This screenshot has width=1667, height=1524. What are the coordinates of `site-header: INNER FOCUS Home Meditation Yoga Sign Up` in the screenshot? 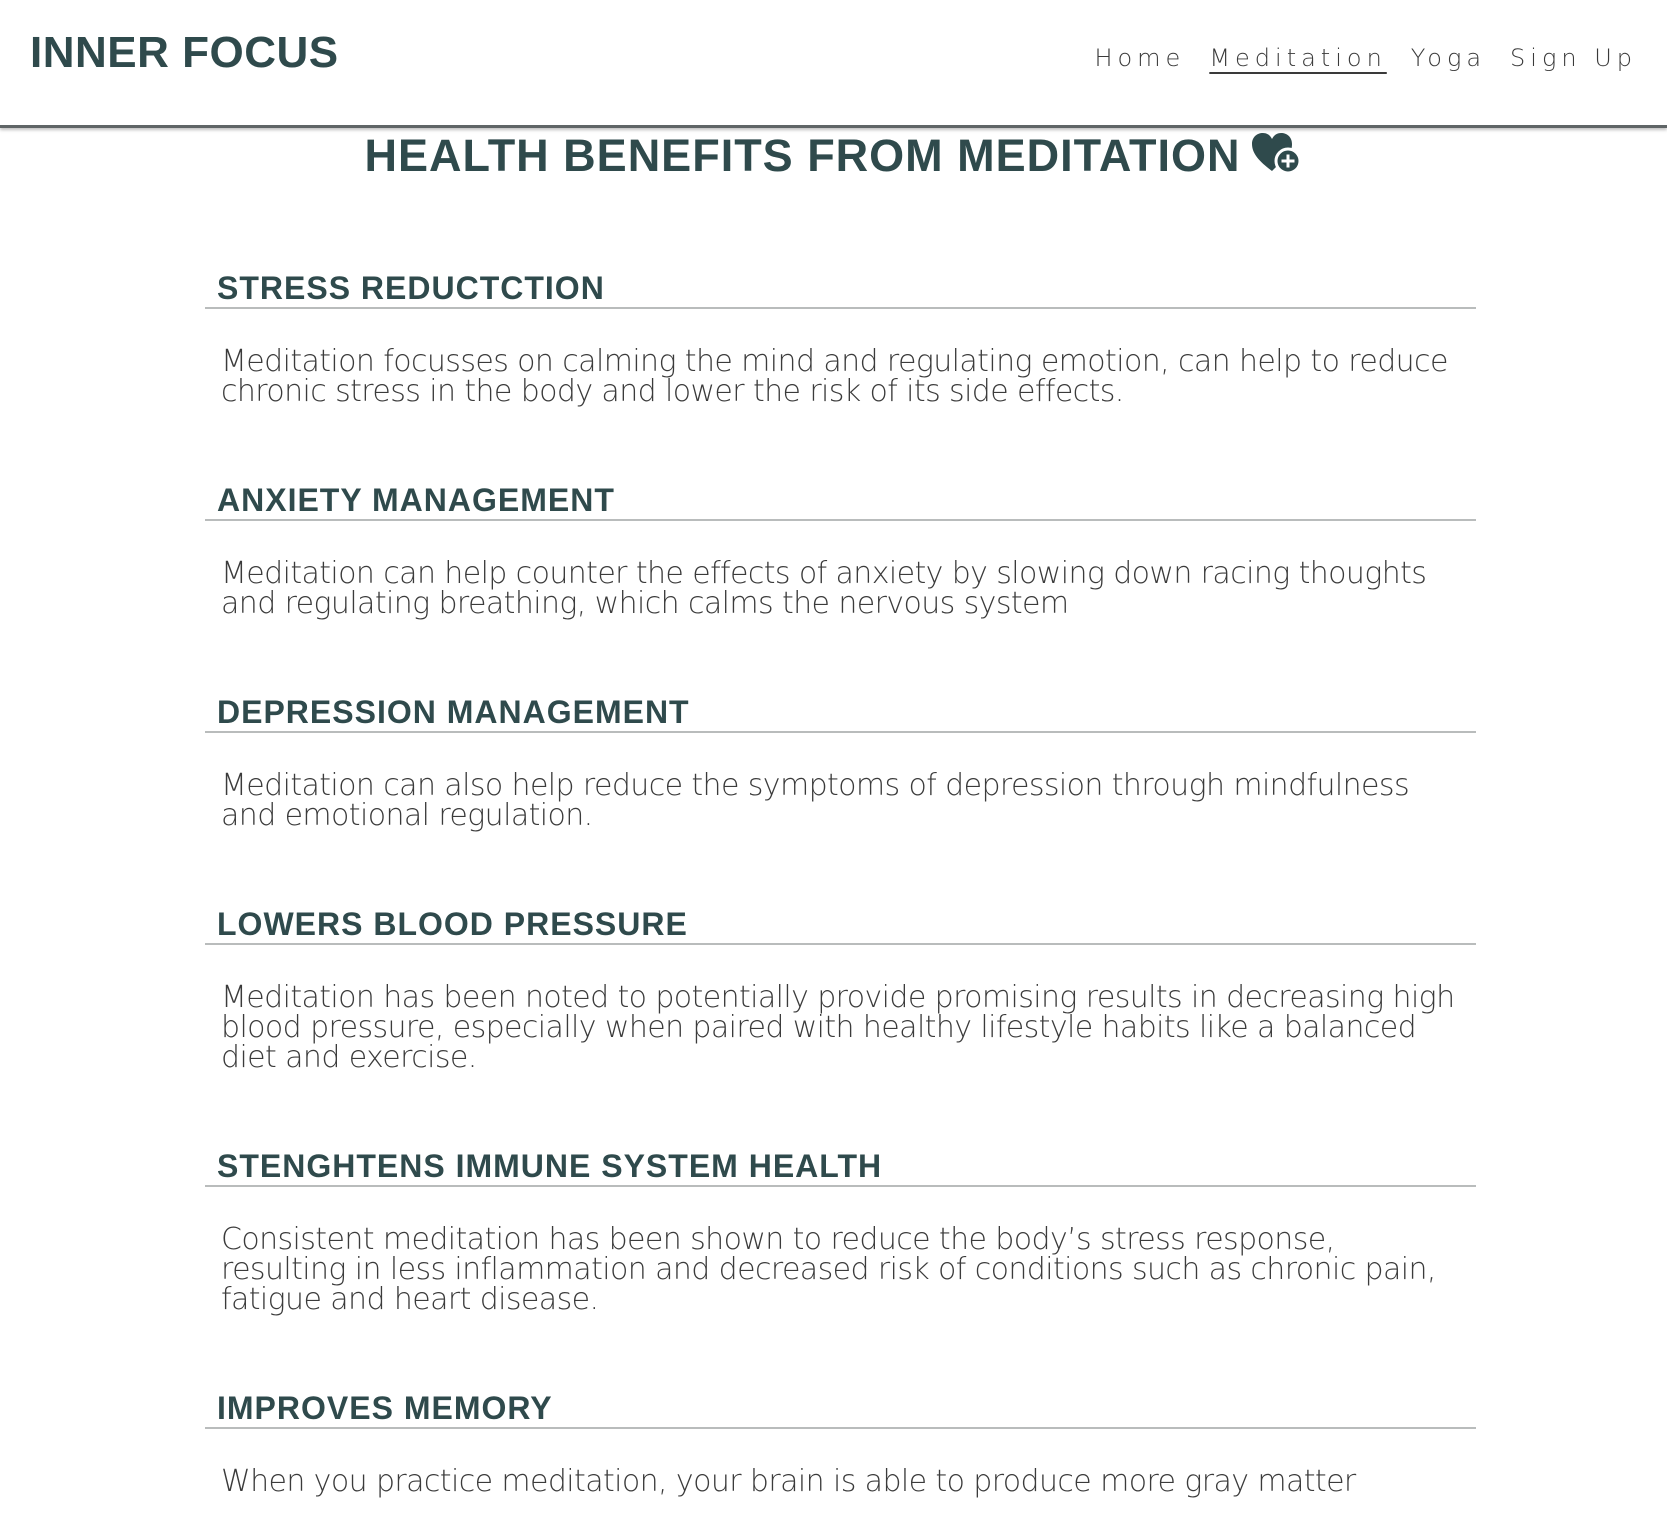 It's located at (833, 64).